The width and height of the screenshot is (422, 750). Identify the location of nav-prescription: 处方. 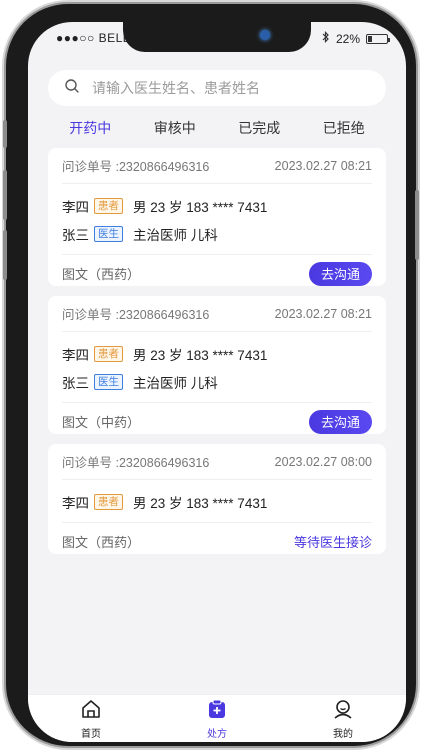
(217, 719).